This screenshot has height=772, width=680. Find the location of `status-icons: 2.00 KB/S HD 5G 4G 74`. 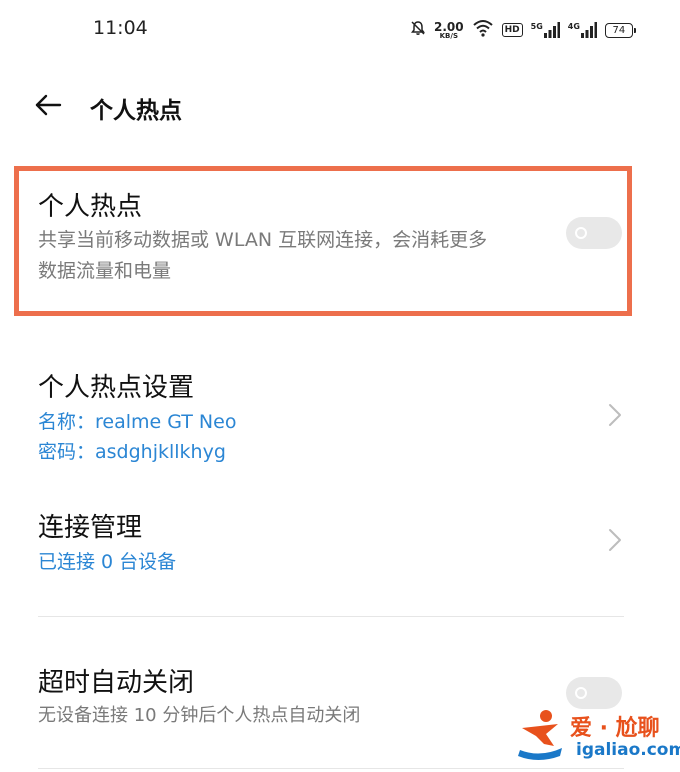

status-icons: 2.00 KB/S HD 5G 4G 74 is located at coordinates (523, 30).